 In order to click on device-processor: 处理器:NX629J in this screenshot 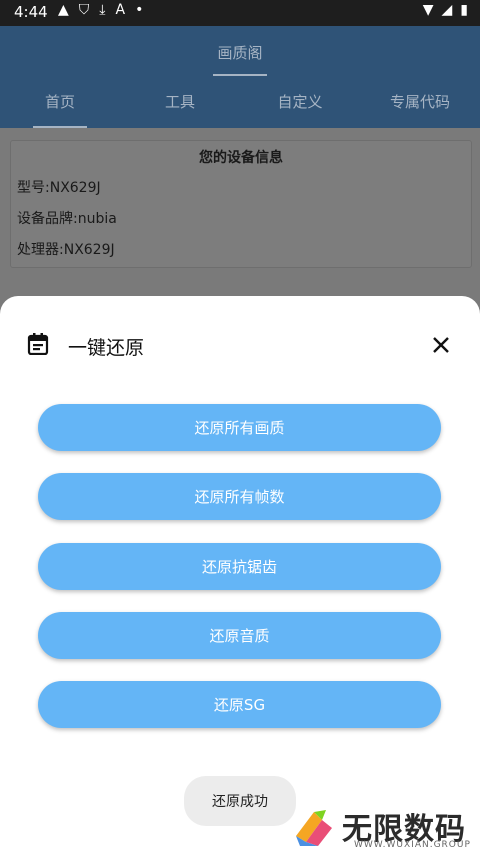, I will do `click(66, 250)`.